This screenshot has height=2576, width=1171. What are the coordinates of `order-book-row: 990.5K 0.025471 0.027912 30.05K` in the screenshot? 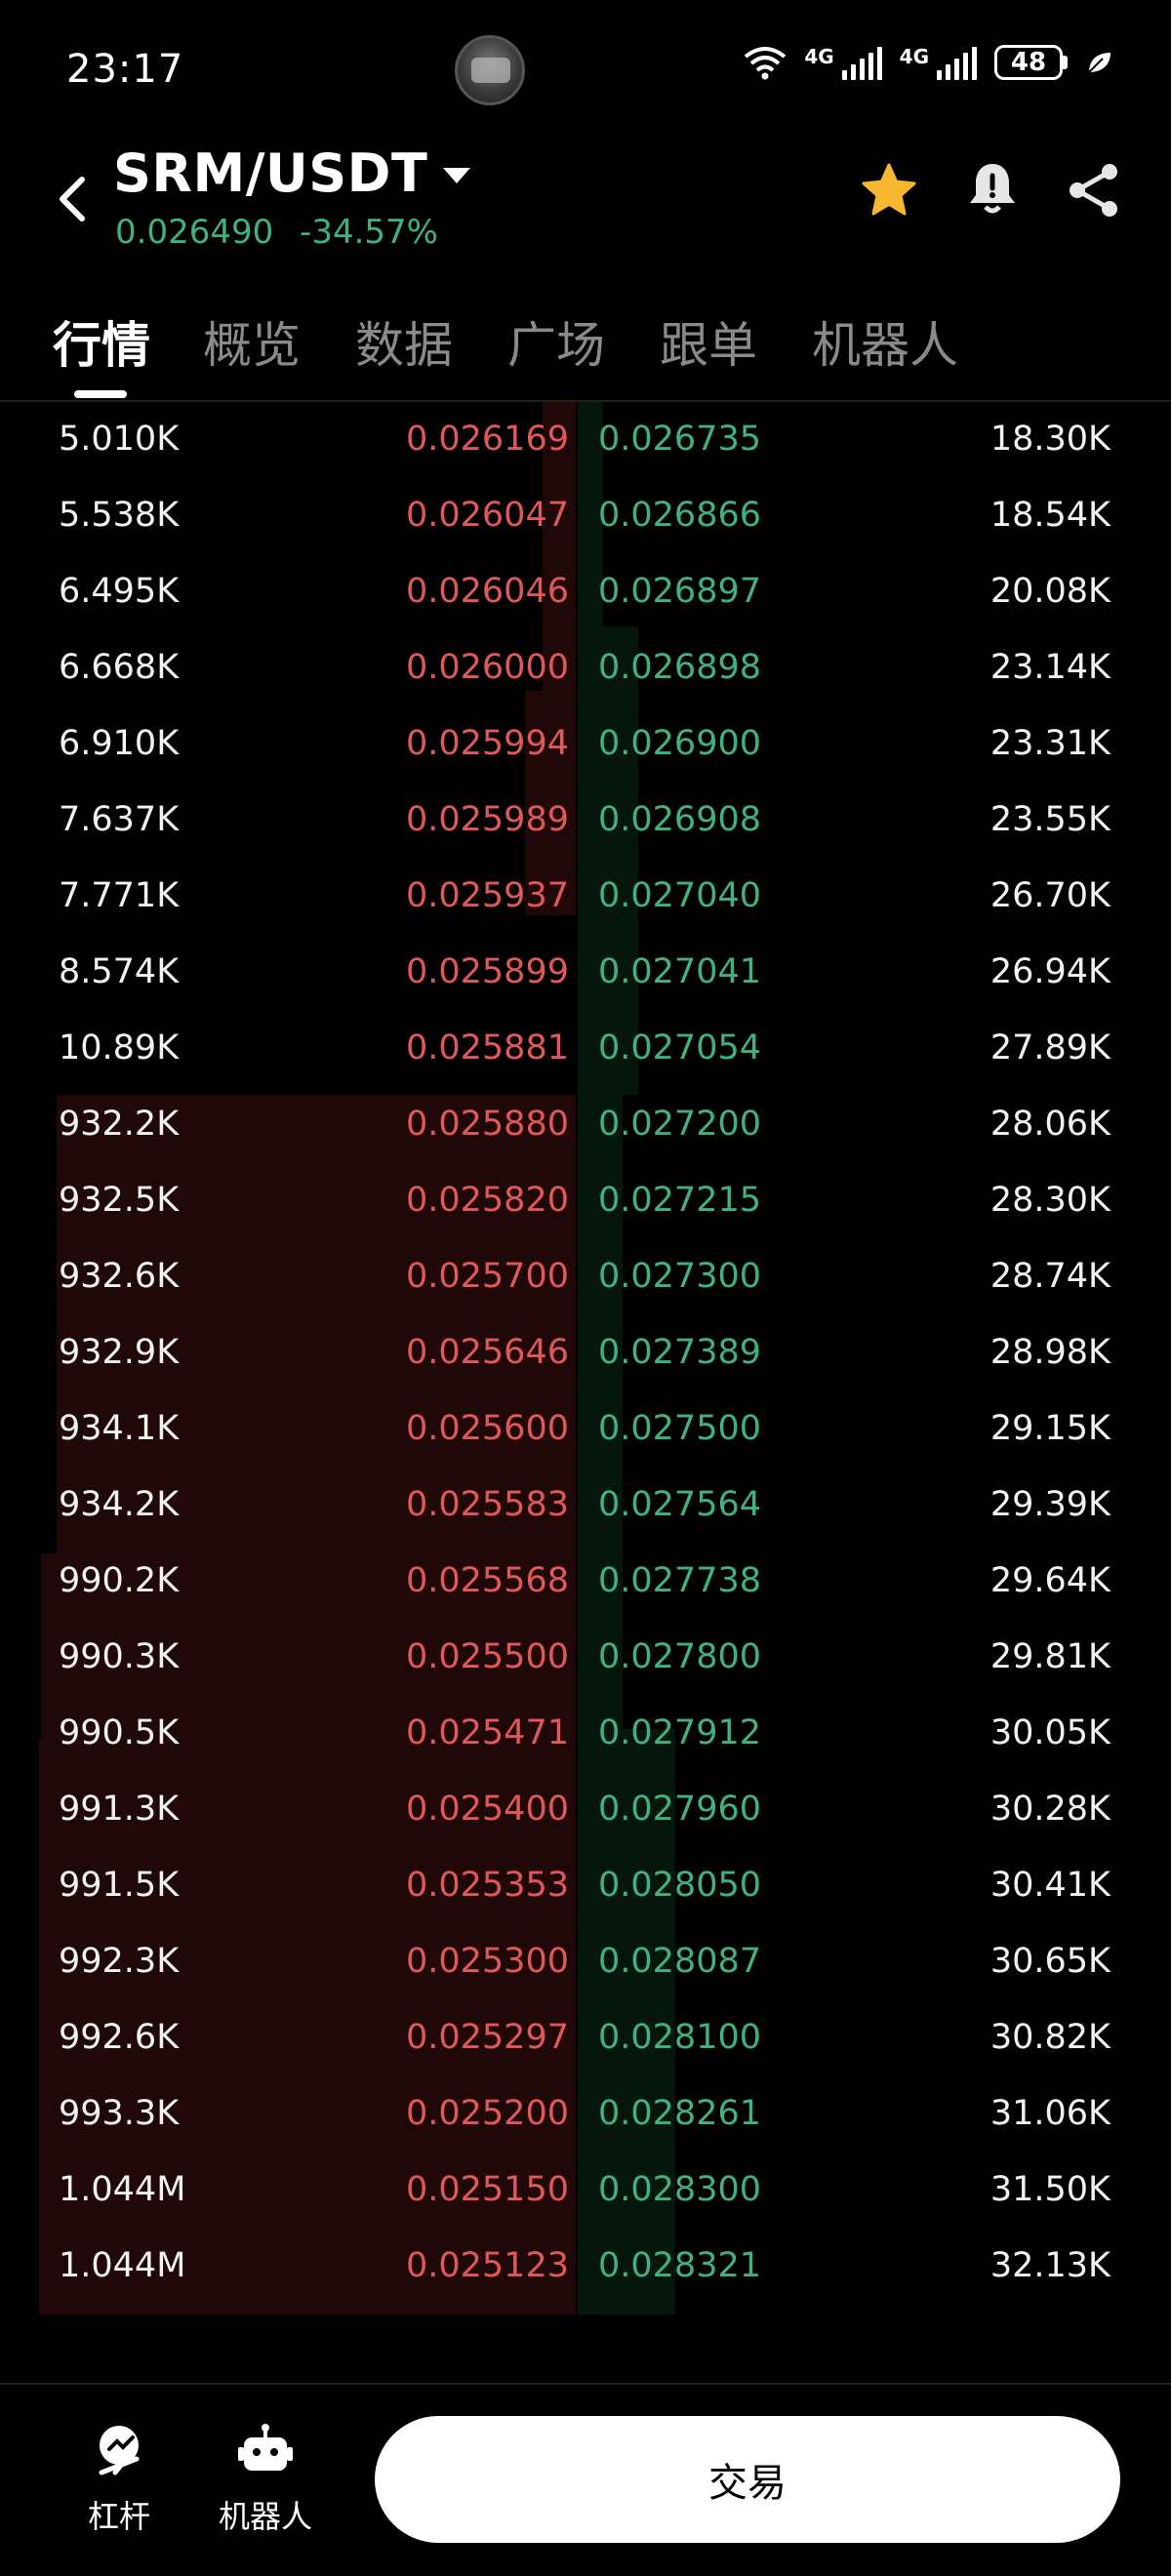 It's located at (585, 1734).